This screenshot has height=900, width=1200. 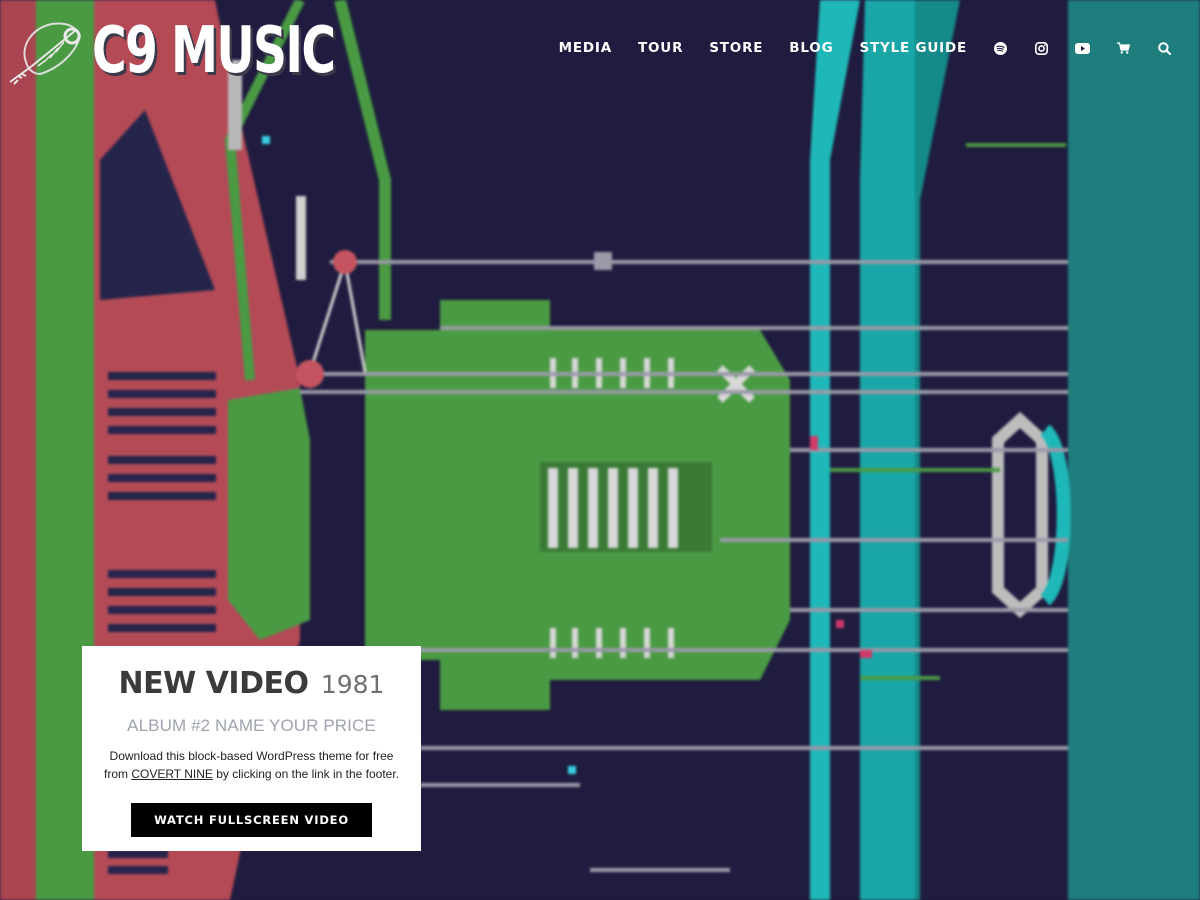 I want to click on site-logo: C9 MUSIC, so click(x=197, y=51).